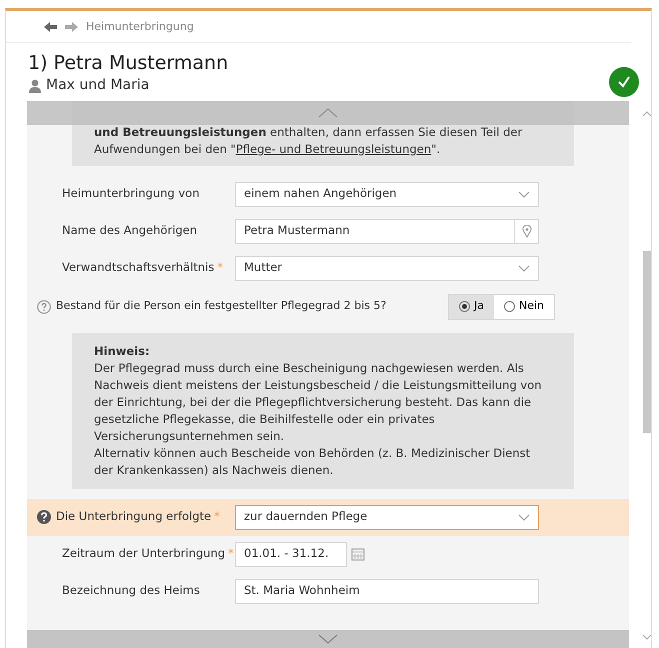 This screenshot has height=648, width=659. Describe the element at coordinates (334, 149) in the screenshot. I see `hint-link: Pflege- und Betreuungsleistungen` at that location.